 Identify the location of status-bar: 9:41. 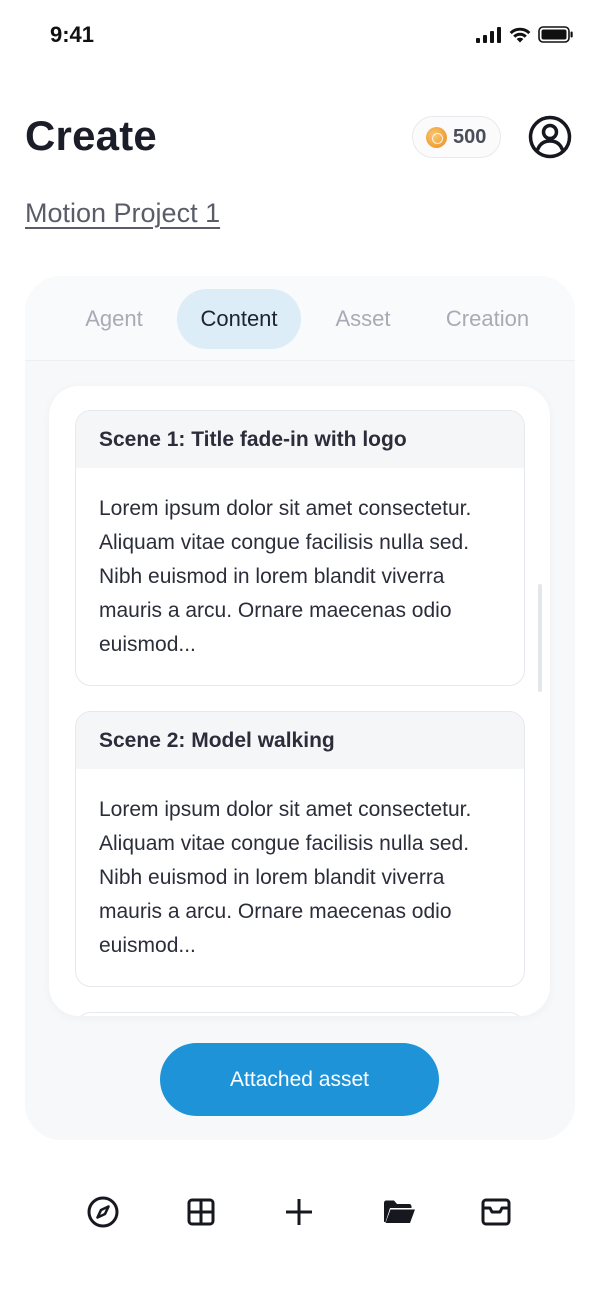
(300, 36).